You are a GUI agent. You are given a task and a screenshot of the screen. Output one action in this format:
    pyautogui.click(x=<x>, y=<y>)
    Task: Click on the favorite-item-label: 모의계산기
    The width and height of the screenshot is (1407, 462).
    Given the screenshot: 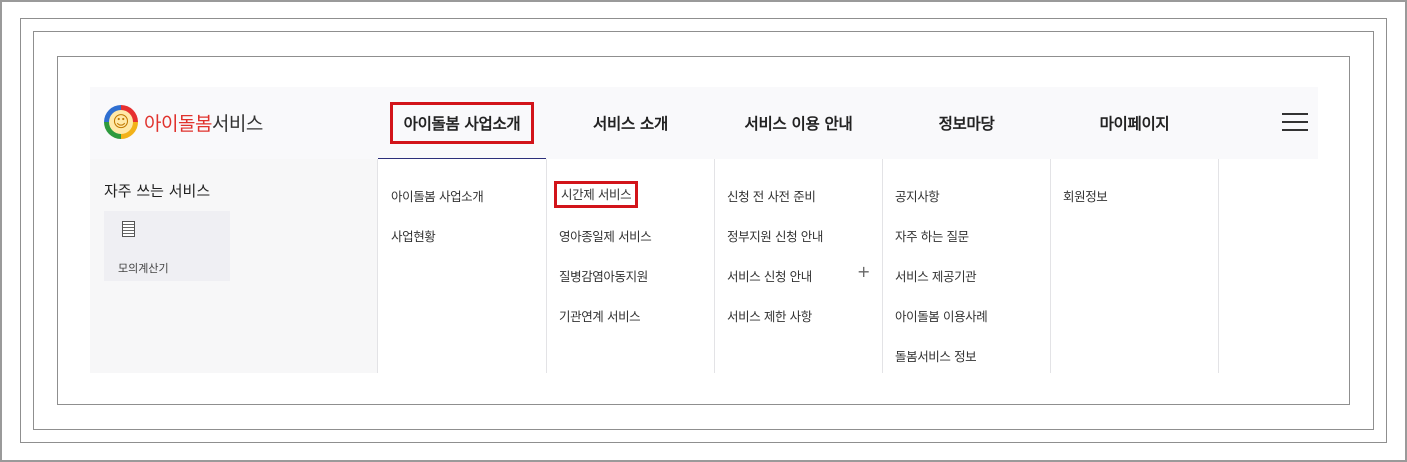 What is the action you would take?
    pyautogui.click(x=143, y=268)
    